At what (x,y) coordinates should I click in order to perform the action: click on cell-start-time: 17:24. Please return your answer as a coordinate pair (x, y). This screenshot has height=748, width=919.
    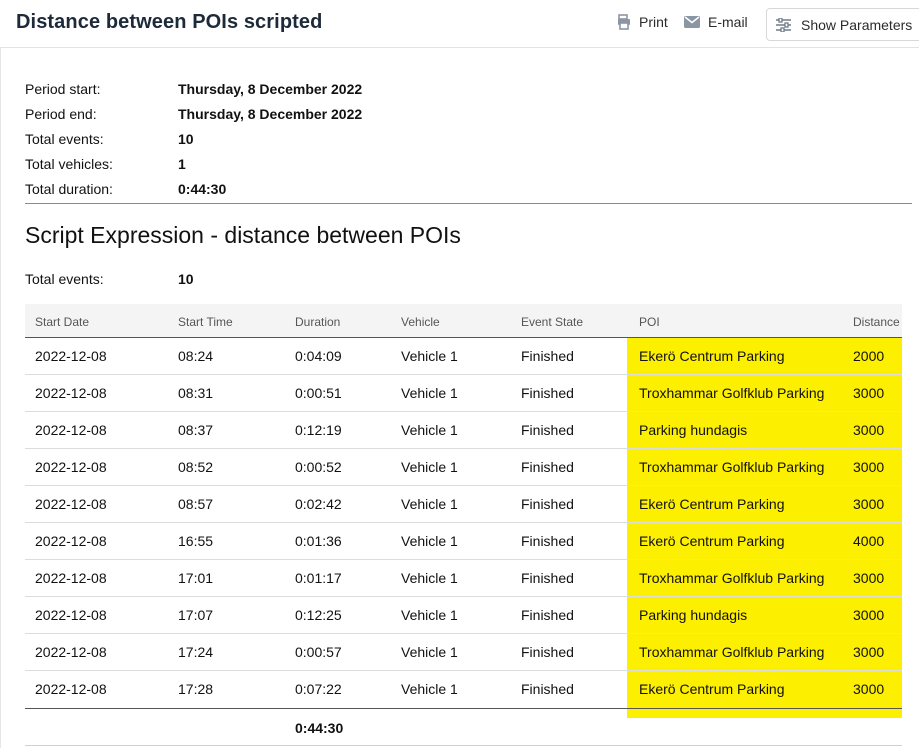
    Looking at the image, I should click on (196, 652).